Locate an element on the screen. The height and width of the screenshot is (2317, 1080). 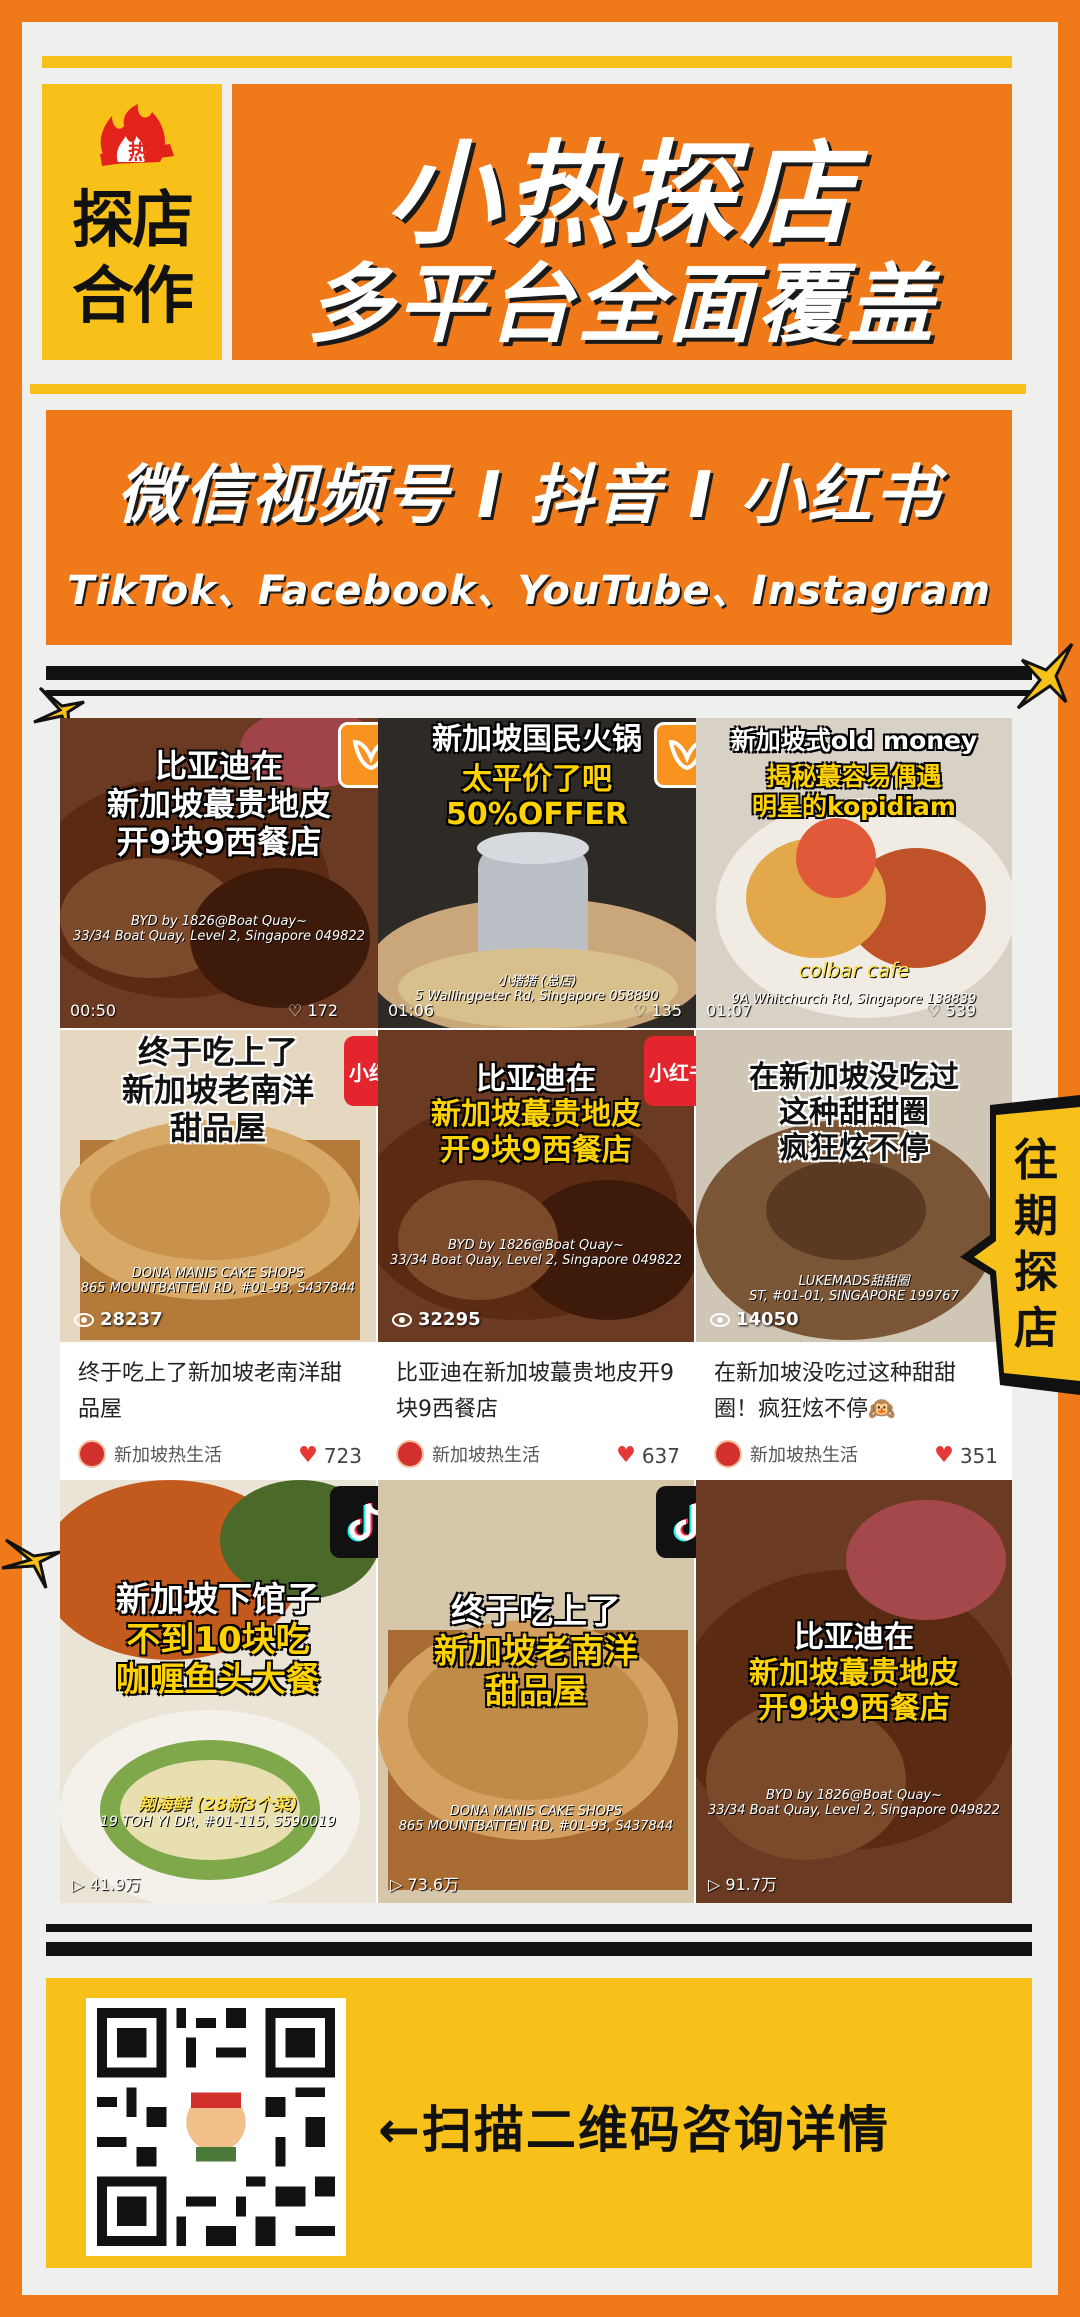
overlay-title: 50%OFFER is located at coordinates (537, 815).